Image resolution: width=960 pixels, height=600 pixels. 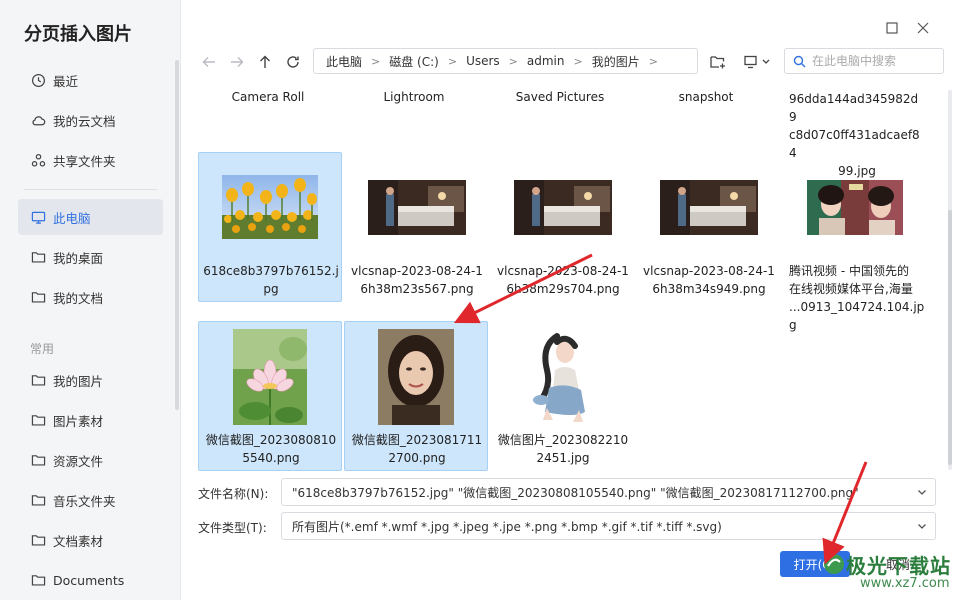 I want to click on view-mode-button, so click(x=758, y=62).